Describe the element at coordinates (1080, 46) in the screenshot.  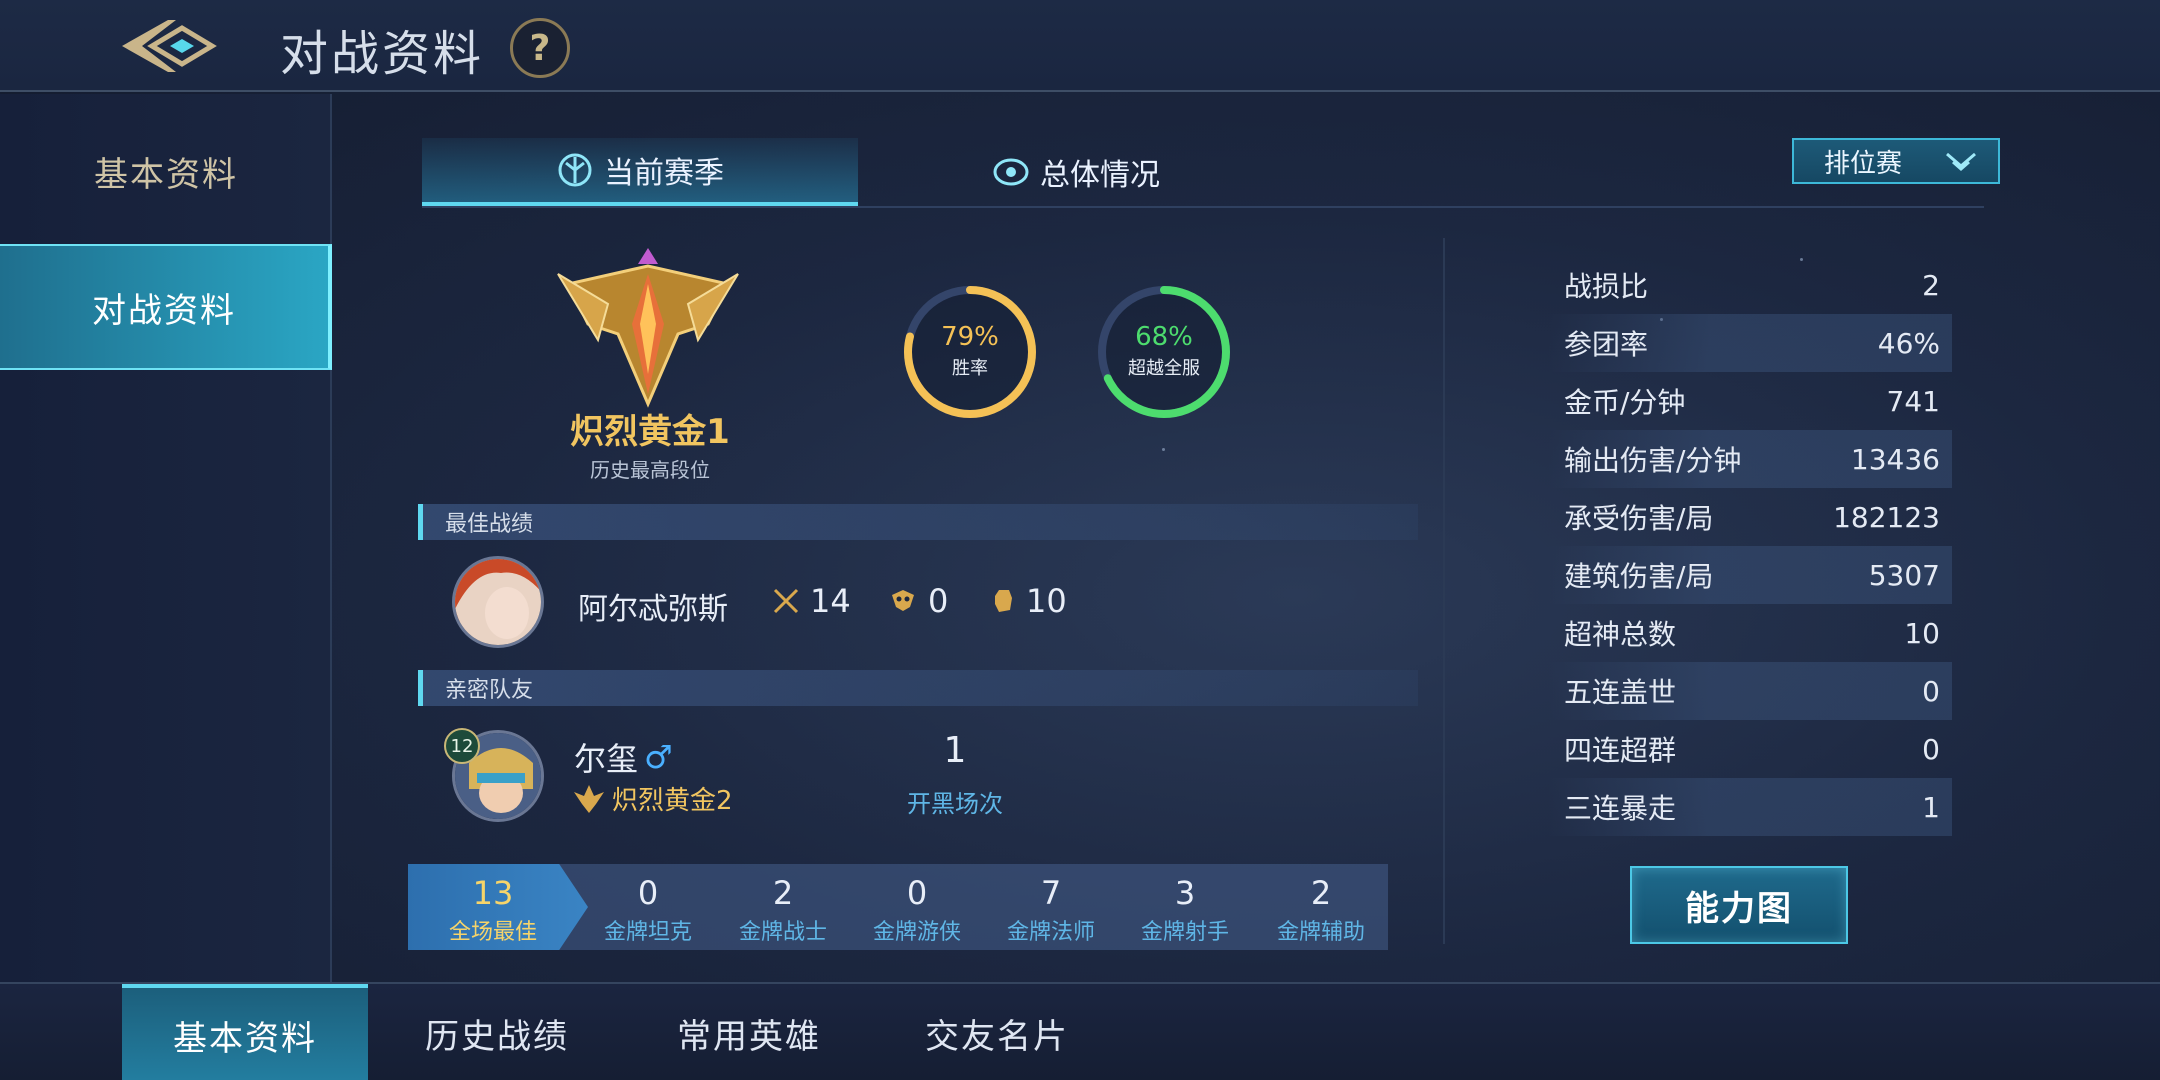
I see `top-bar: 对战资料 ?` at that location.